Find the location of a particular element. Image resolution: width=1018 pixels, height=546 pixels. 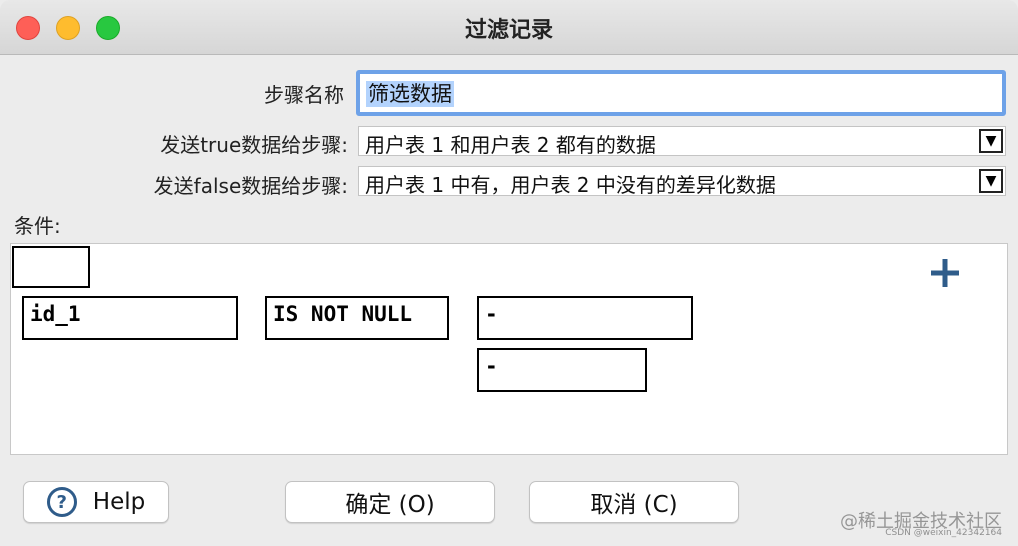

cancel-button-label: 取消 (C) is located at coordinates (634, 505).